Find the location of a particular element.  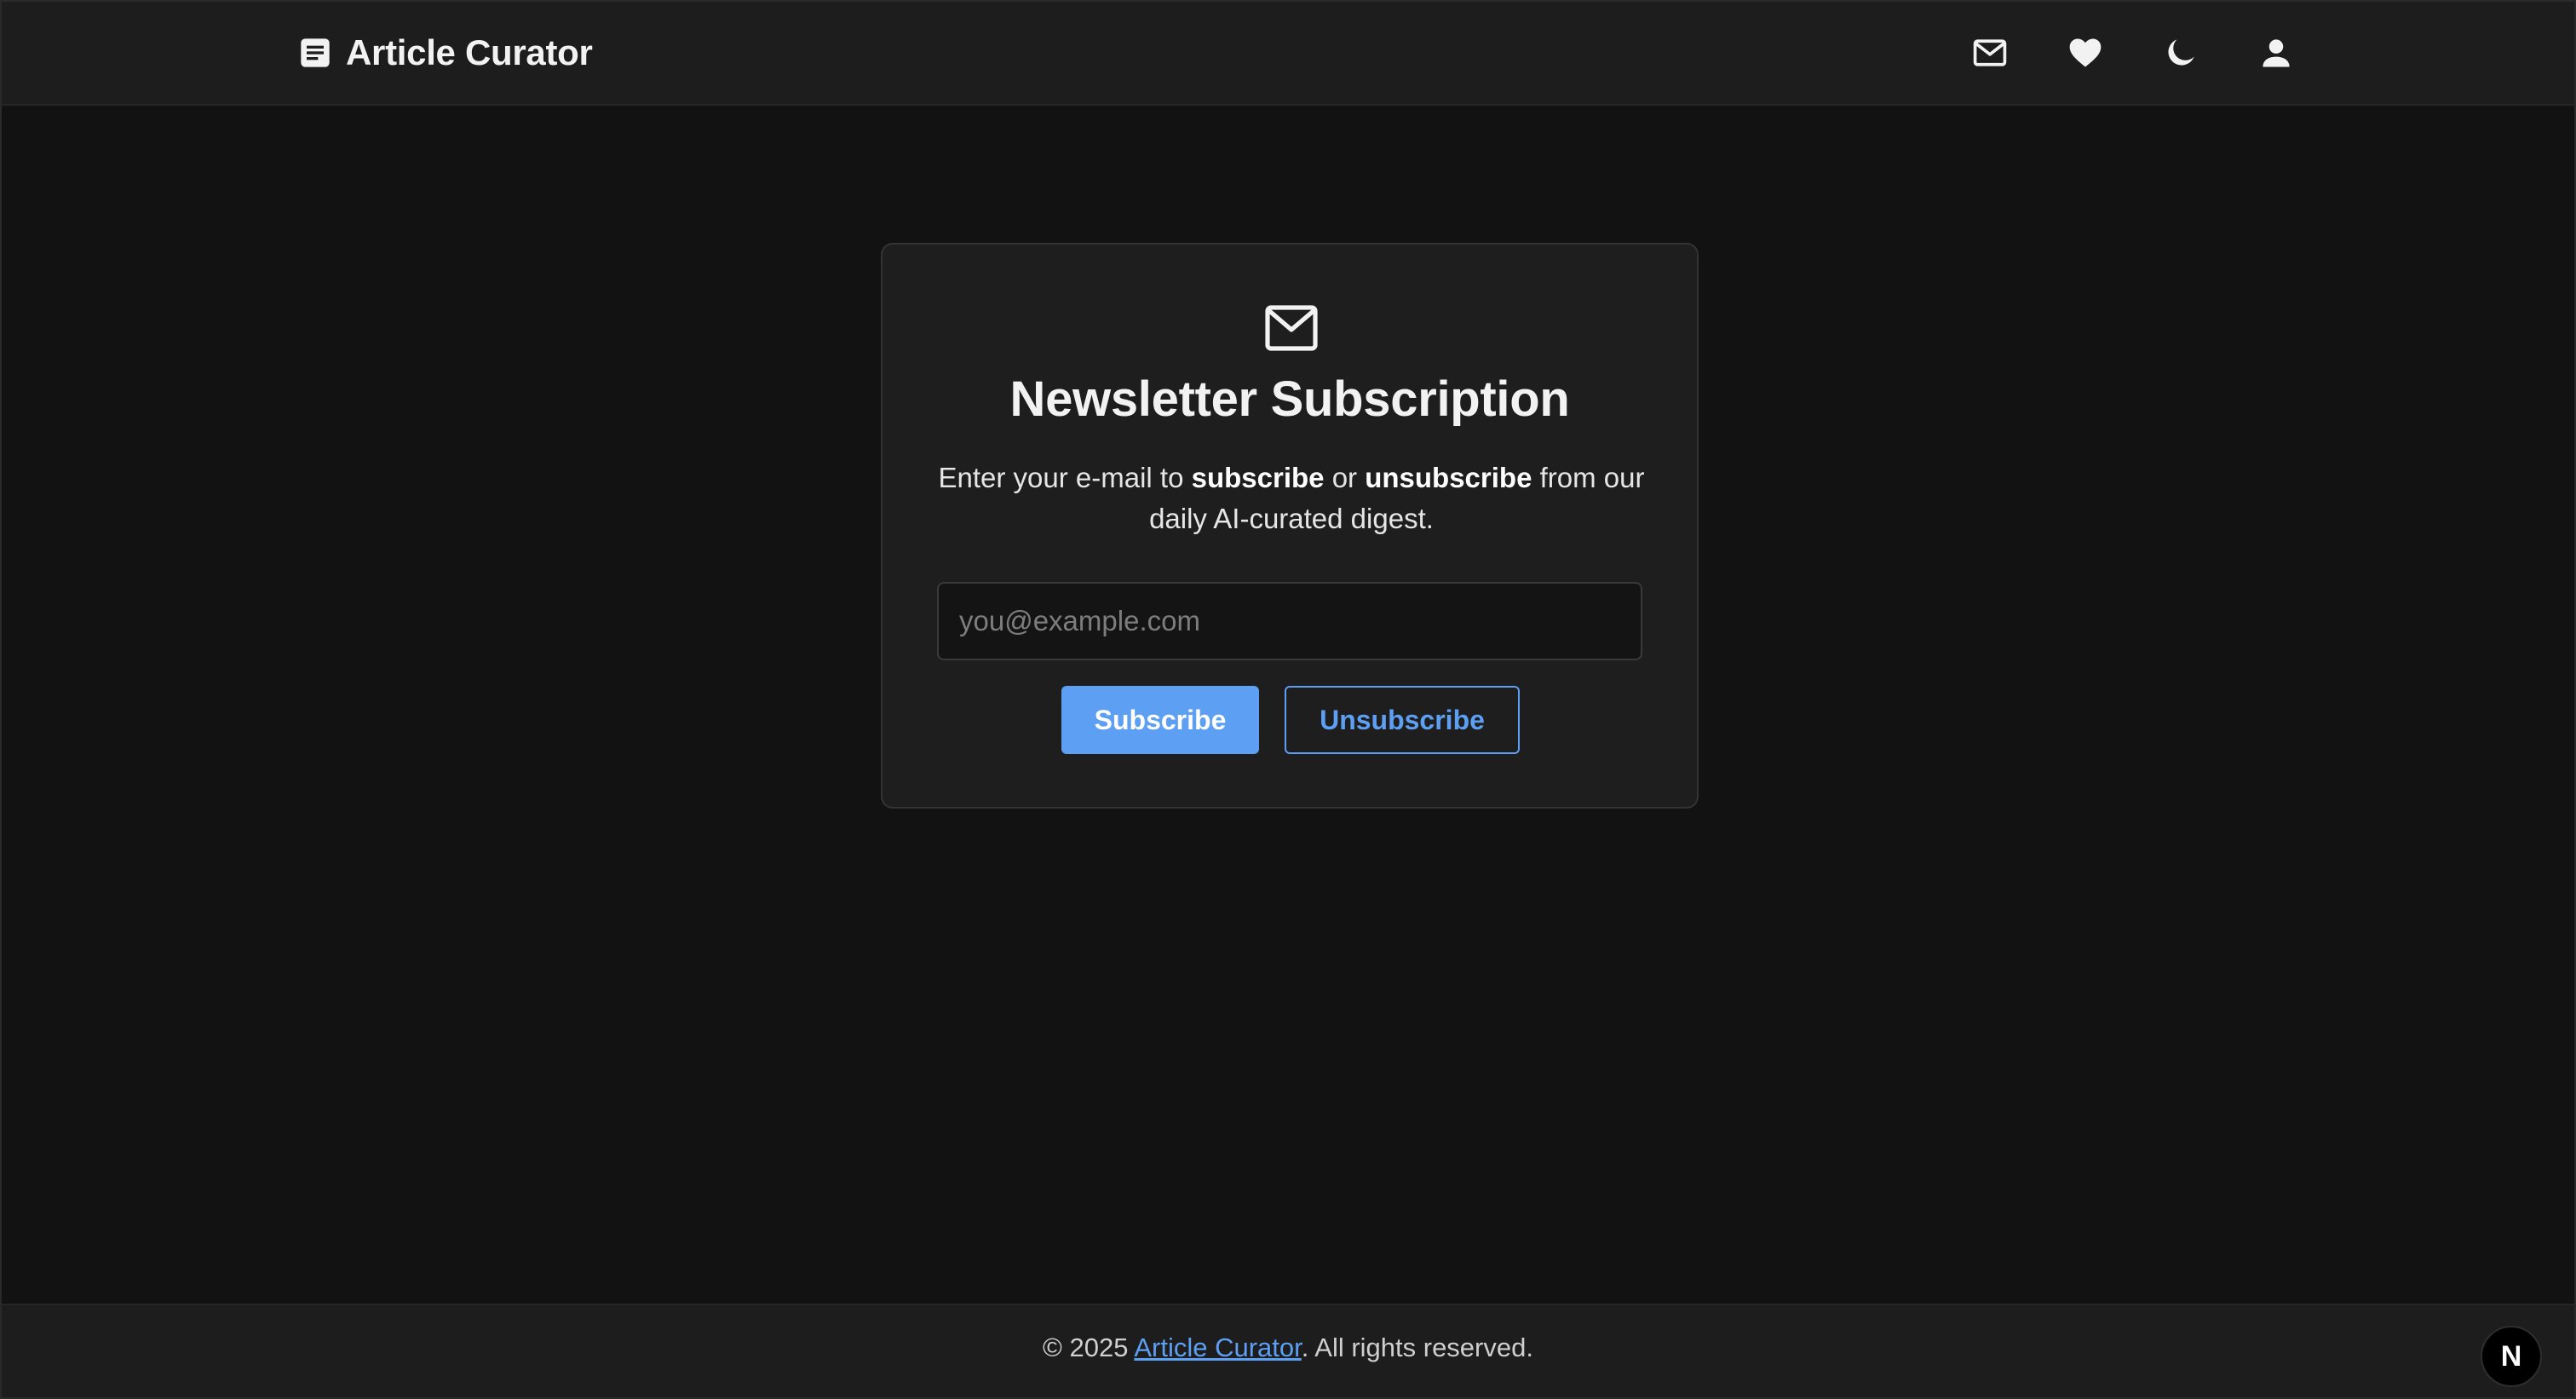

document-icon is located at coordinates (315, 52).